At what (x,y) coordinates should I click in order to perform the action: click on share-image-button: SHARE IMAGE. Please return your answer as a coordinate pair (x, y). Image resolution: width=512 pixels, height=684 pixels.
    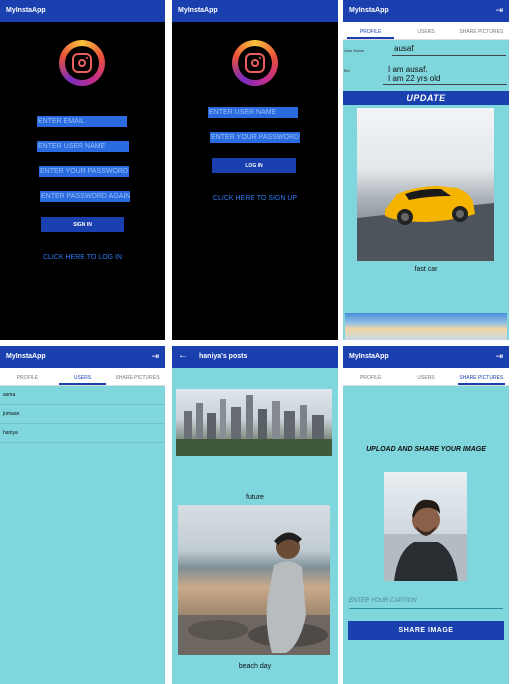
    Looking at the image, I should click on (426, 630).